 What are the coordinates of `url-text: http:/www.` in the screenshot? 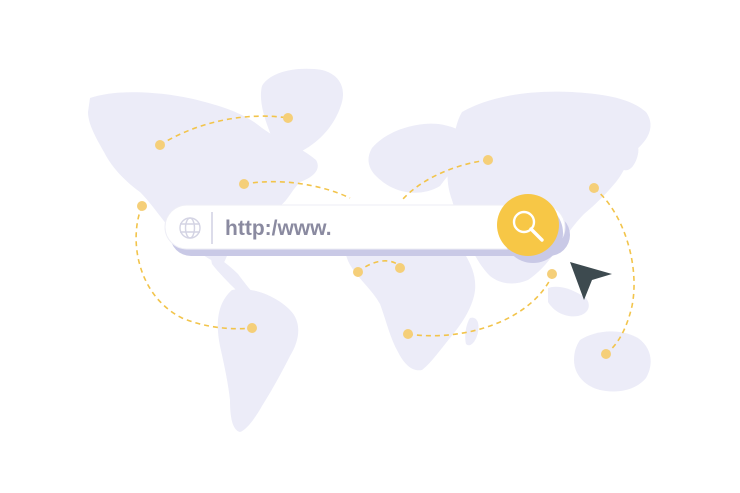 It's located at (278, 228).